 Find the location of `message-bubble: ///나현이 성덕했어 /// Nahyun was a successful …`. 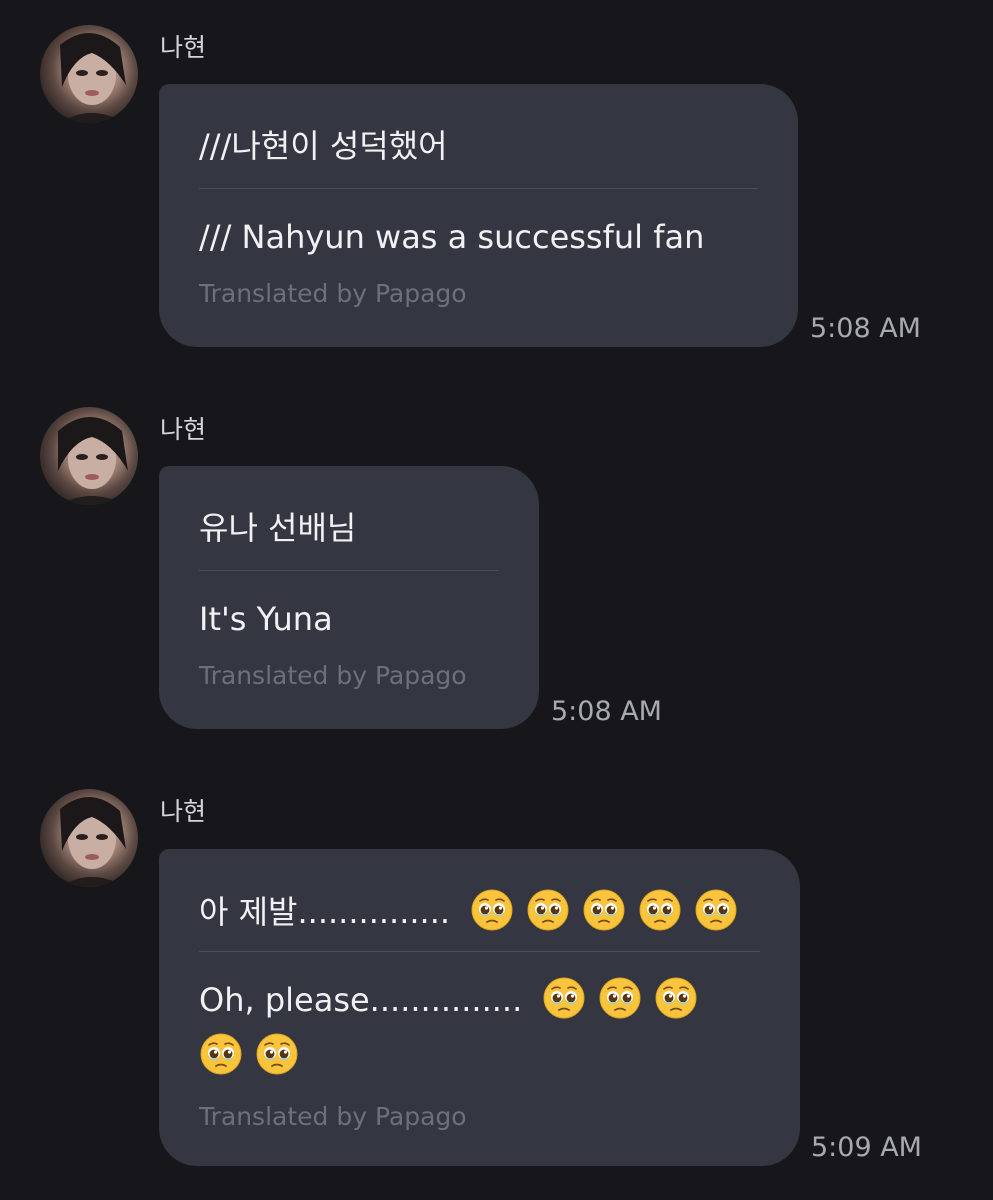

message-bubble: ///나현이 성덕했어 /// Nahyun was a successful … is located at coordinates (478, 215).